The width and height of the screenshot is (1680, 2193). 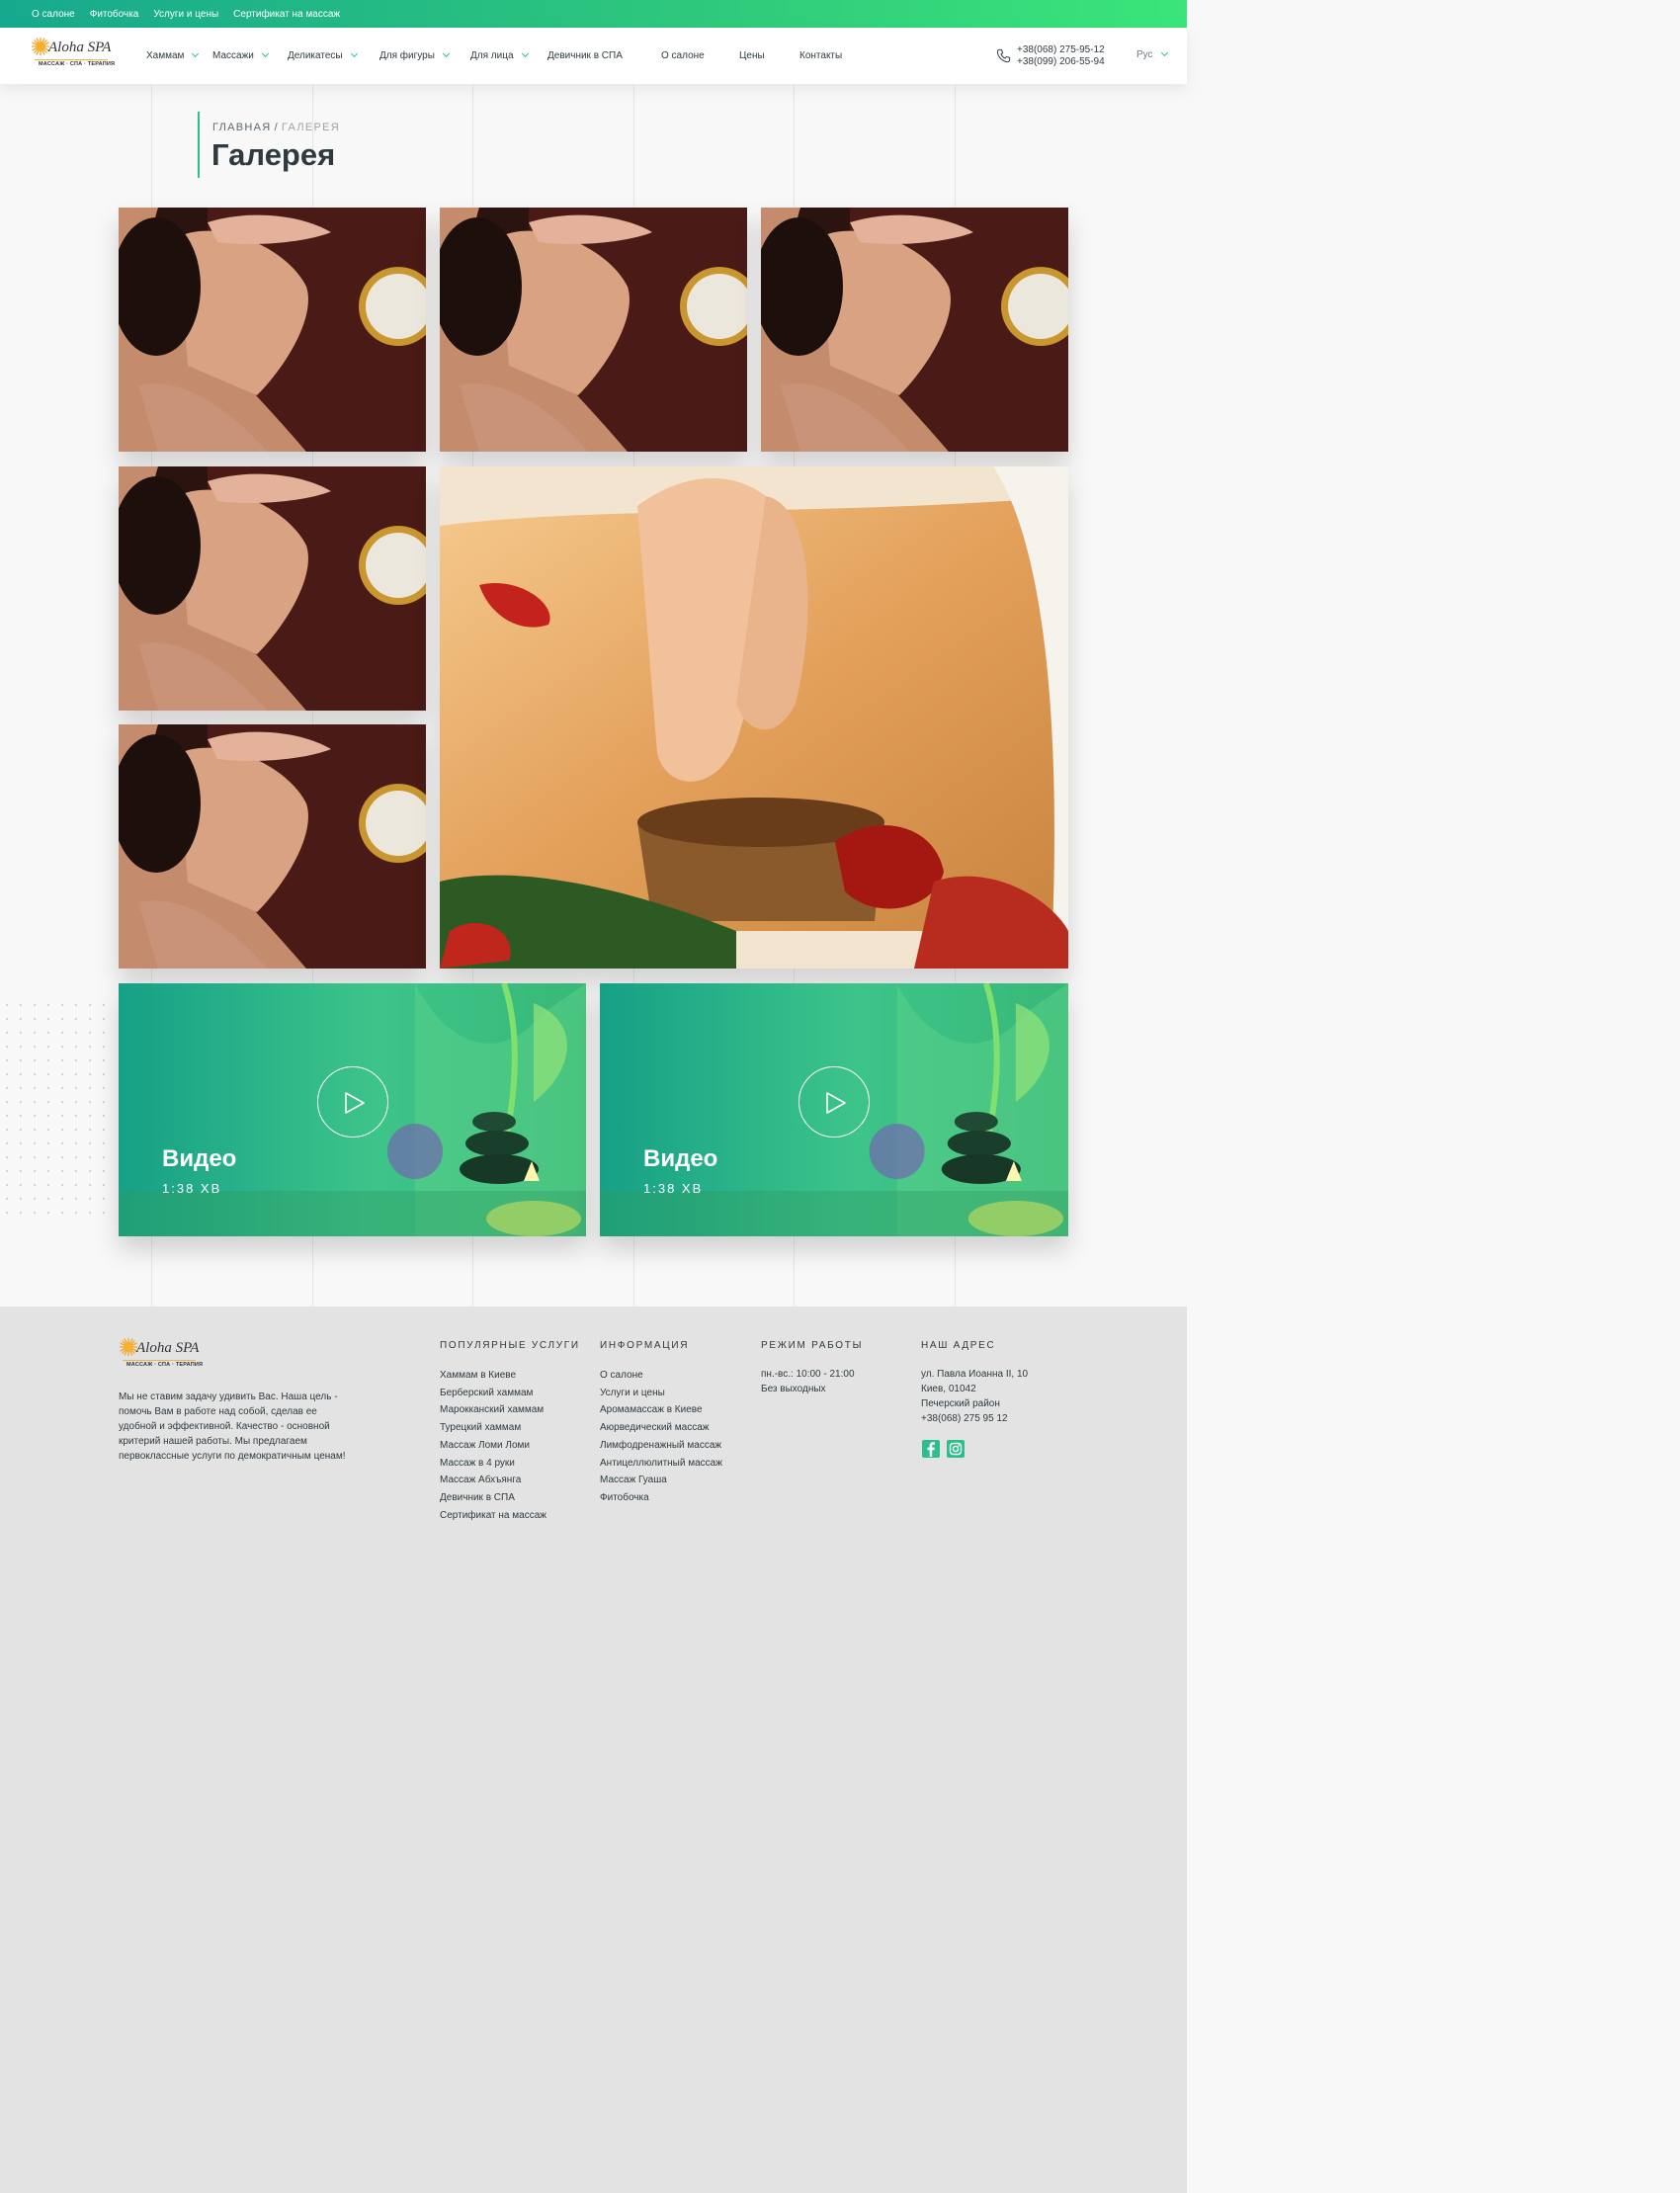 What do you see at coordinates (510, 1464) in the screenshot?
I see `footer-link: Массаж в 4 руки` at bounding box center [510, 1464].